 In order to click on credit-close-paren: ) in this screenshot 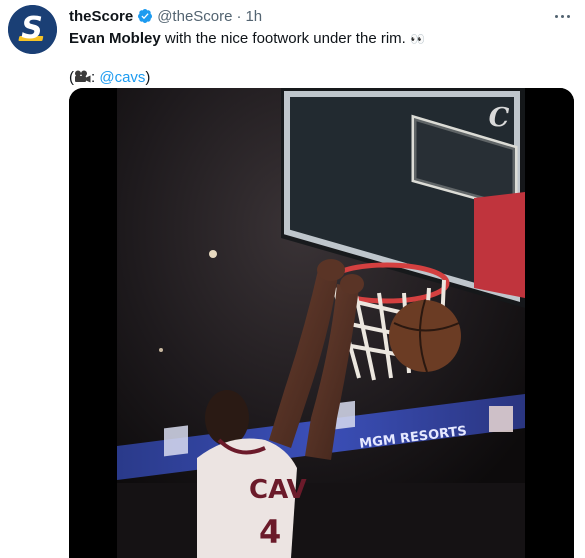, I will do `click(148, 77)`.